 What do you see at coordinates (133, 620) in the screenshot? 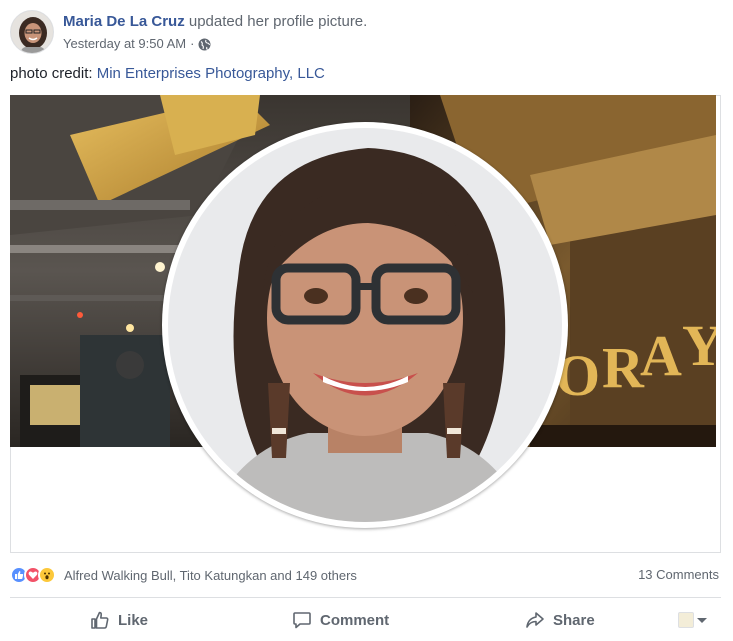
I see `like-label: Like` at bounding box center [133, 620].